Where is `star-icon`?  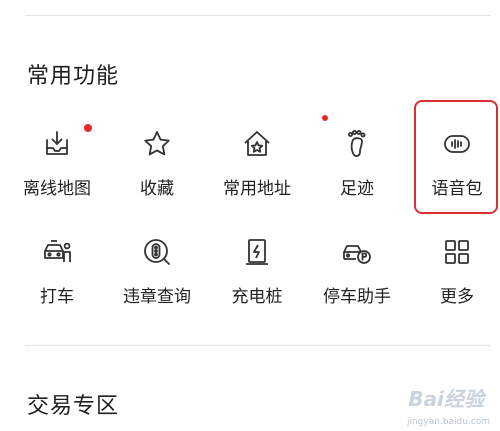
star-icon is located at coordinates (157, 144).